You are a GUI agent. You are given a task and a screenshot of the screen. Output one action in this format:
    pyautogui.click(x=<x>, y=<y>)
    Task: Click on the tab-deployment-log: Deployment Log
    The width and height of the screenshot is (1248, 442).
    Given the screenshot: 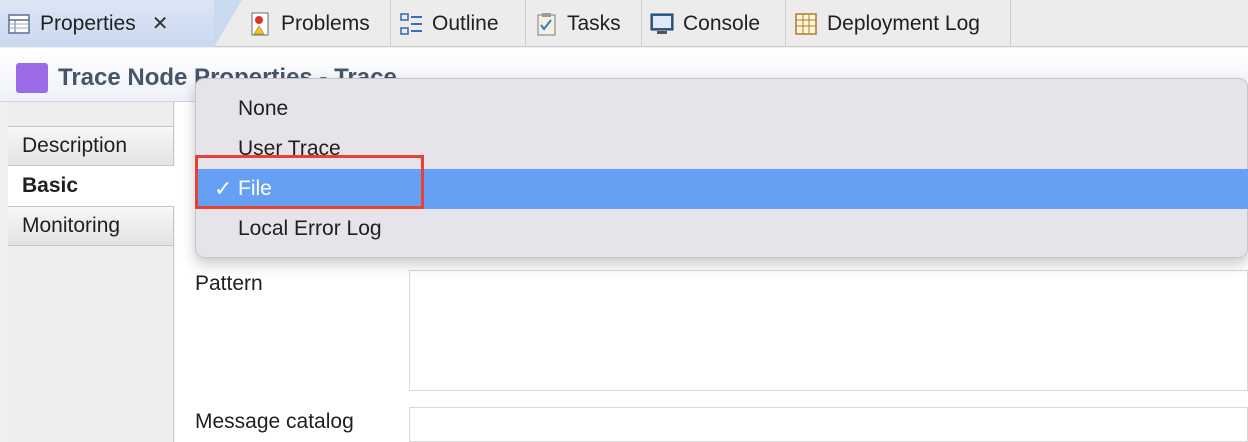 What is the action you would take?
    pyautogui.click(x=899, y=23)
    